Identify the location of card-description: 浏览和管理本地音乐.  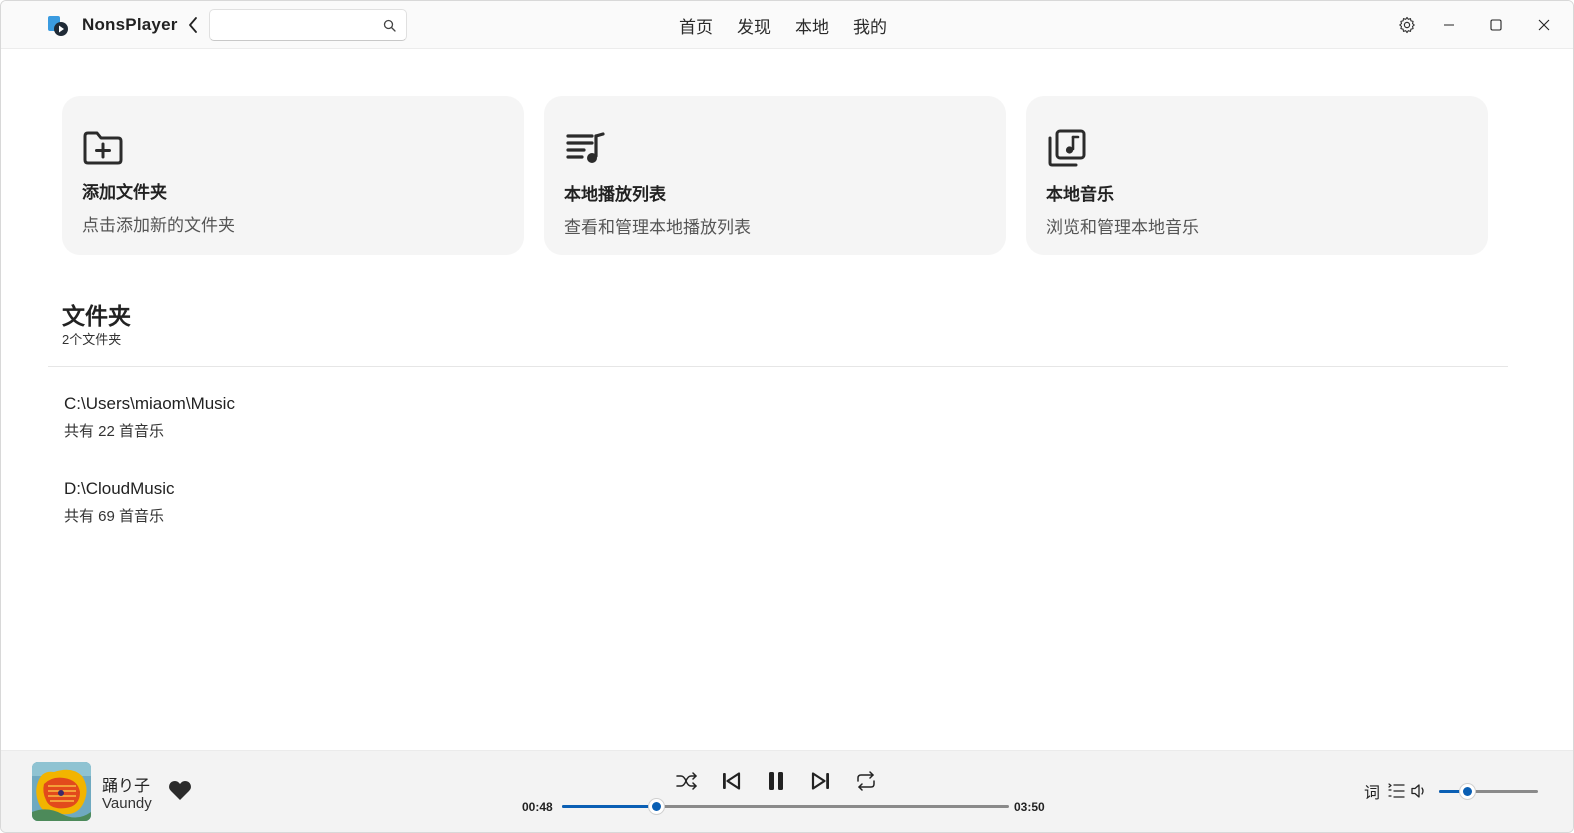
(1122, 227).